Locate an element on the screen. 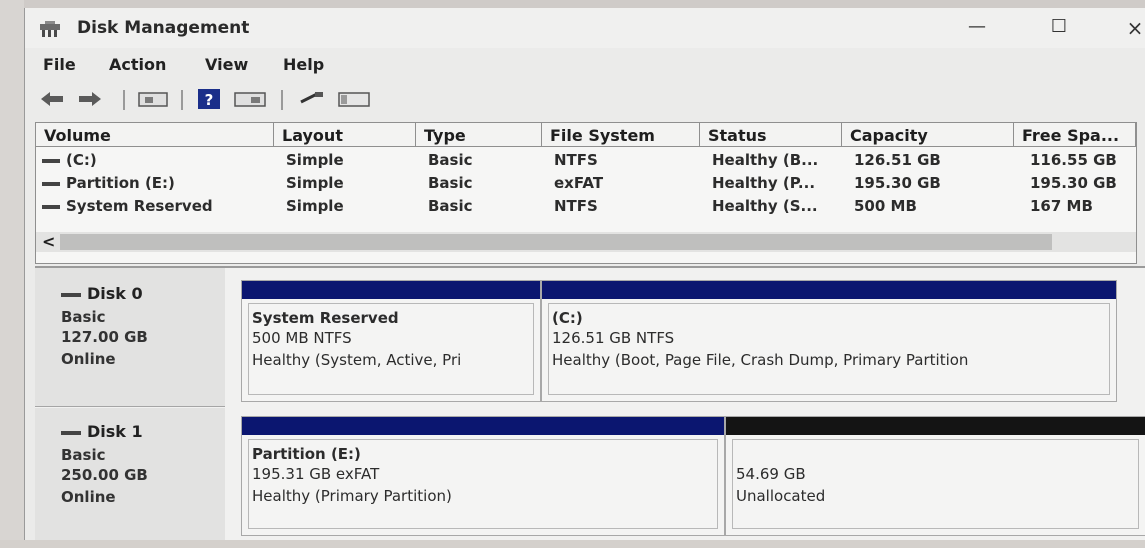  disk-management-icon is located at coordinates (50, 29).